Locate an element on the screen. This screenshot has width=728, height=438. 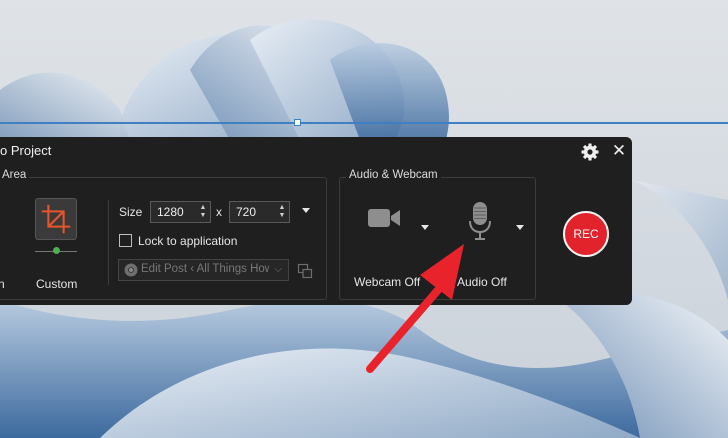
width-input: 1280 ▲ ▼ is located at coordinates (180, 212).